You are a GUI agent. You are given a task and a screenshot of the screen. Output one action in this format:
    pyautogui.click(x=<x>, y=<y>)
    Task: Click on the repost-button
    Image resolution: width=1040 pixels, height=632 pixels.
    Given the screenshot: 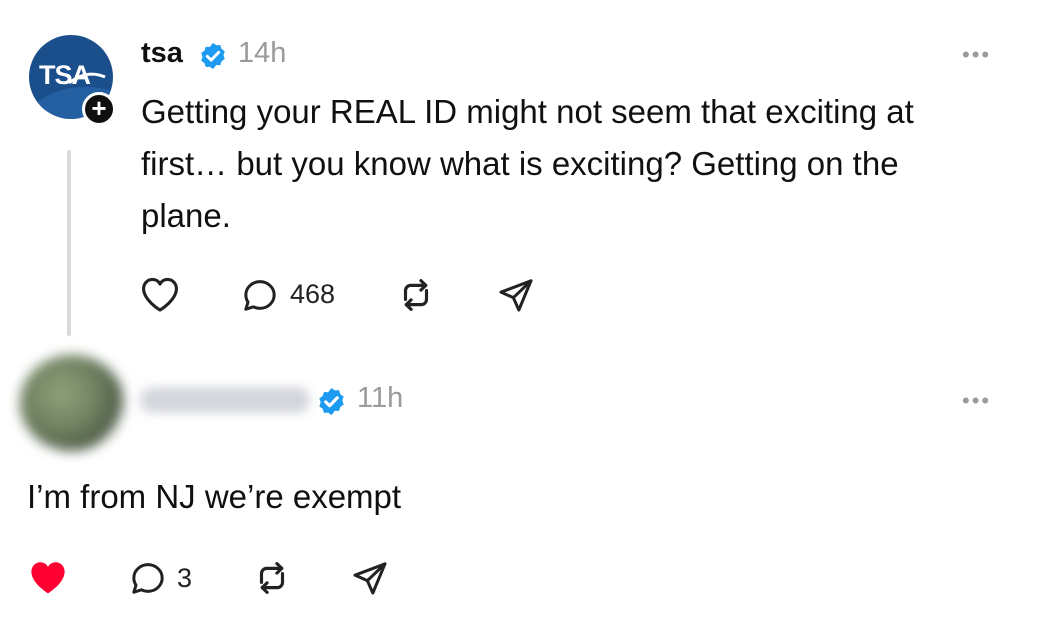 What is the action you would take?
    pyautogui.click(x=416, y=295)
    